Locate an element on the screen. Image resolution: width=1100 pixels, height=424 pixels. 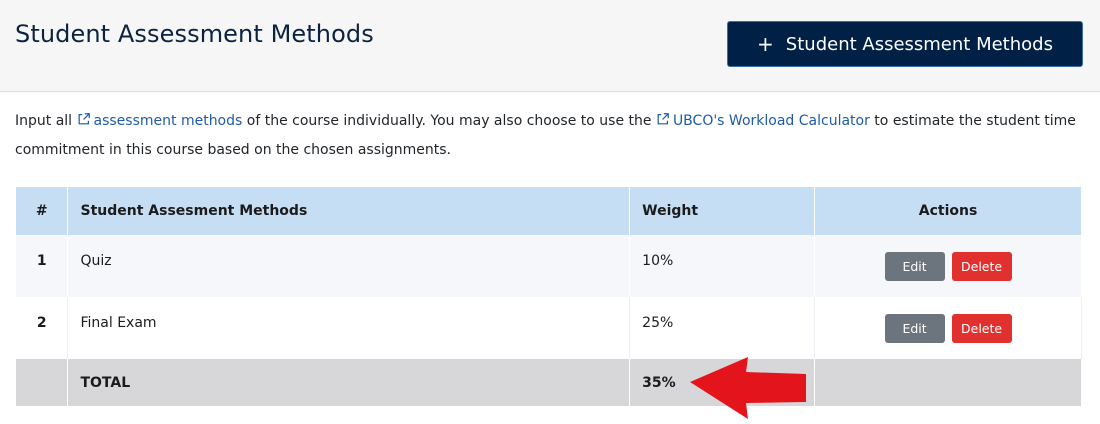
assessment-methods-link: assessment methods is located at coordinates (160, 121).